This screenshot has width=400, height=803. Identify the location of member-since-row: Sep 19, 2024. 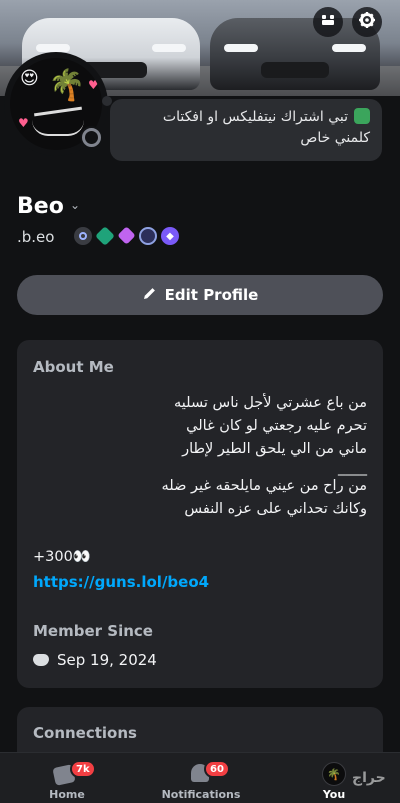
(95, 660).